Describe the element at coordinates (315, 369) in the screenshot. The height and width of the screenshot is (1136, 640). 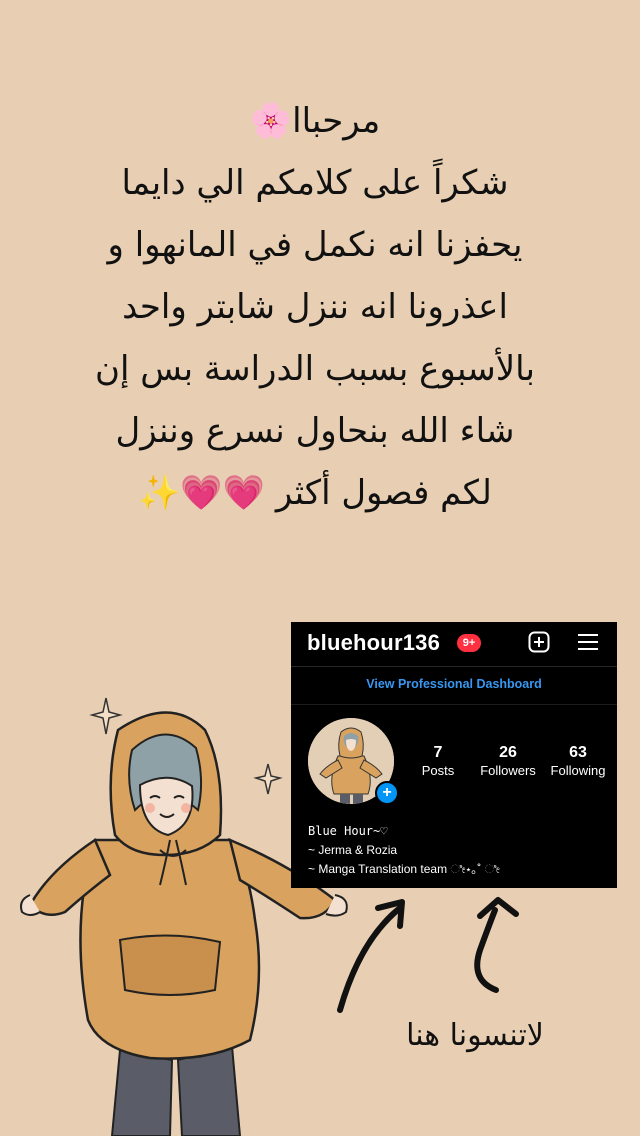
I see `message-line: بالأسبوع بسبب الدراسة بس إن` at that location.